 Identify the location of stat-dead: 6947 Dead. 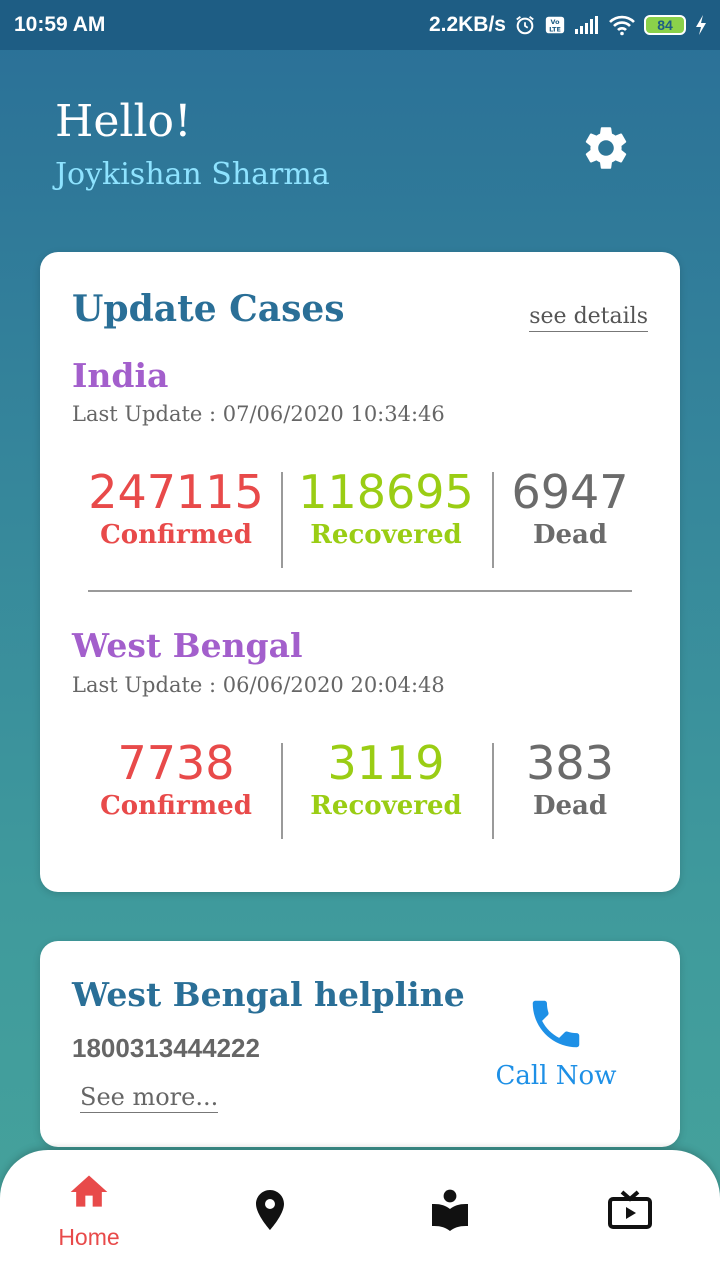
(570, 508).